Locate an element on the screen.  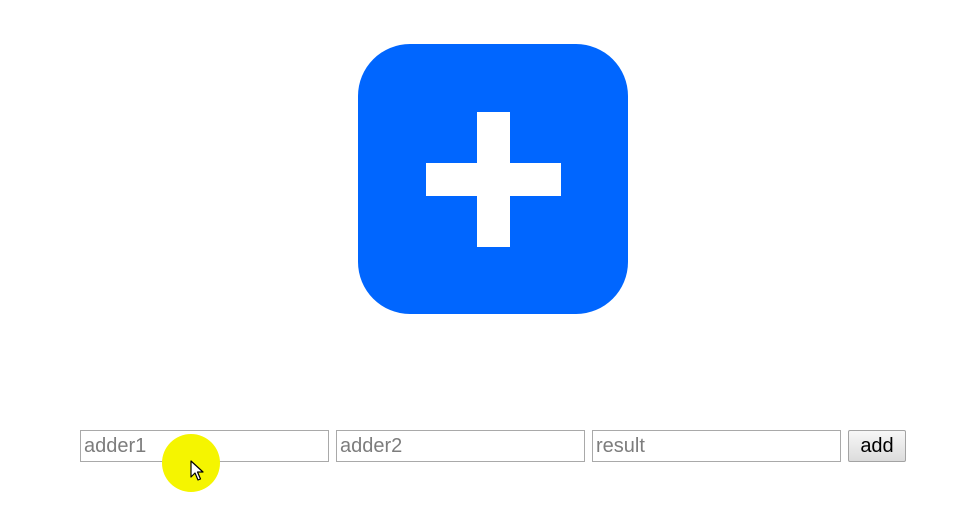
adder2-input is located at coordinates (460, 446).